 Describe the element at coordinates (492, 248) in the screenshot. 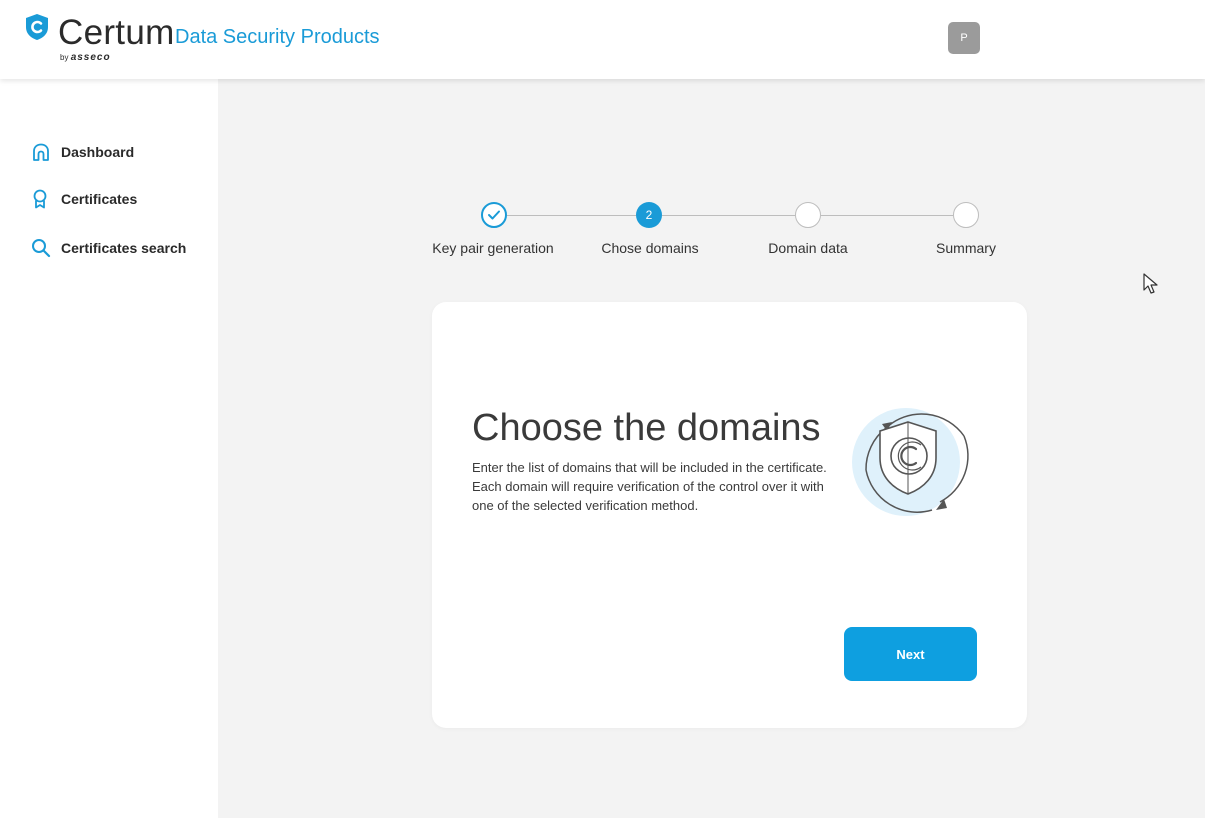

I see `step-label-key-pair-generation: Key pair generation` at that location.